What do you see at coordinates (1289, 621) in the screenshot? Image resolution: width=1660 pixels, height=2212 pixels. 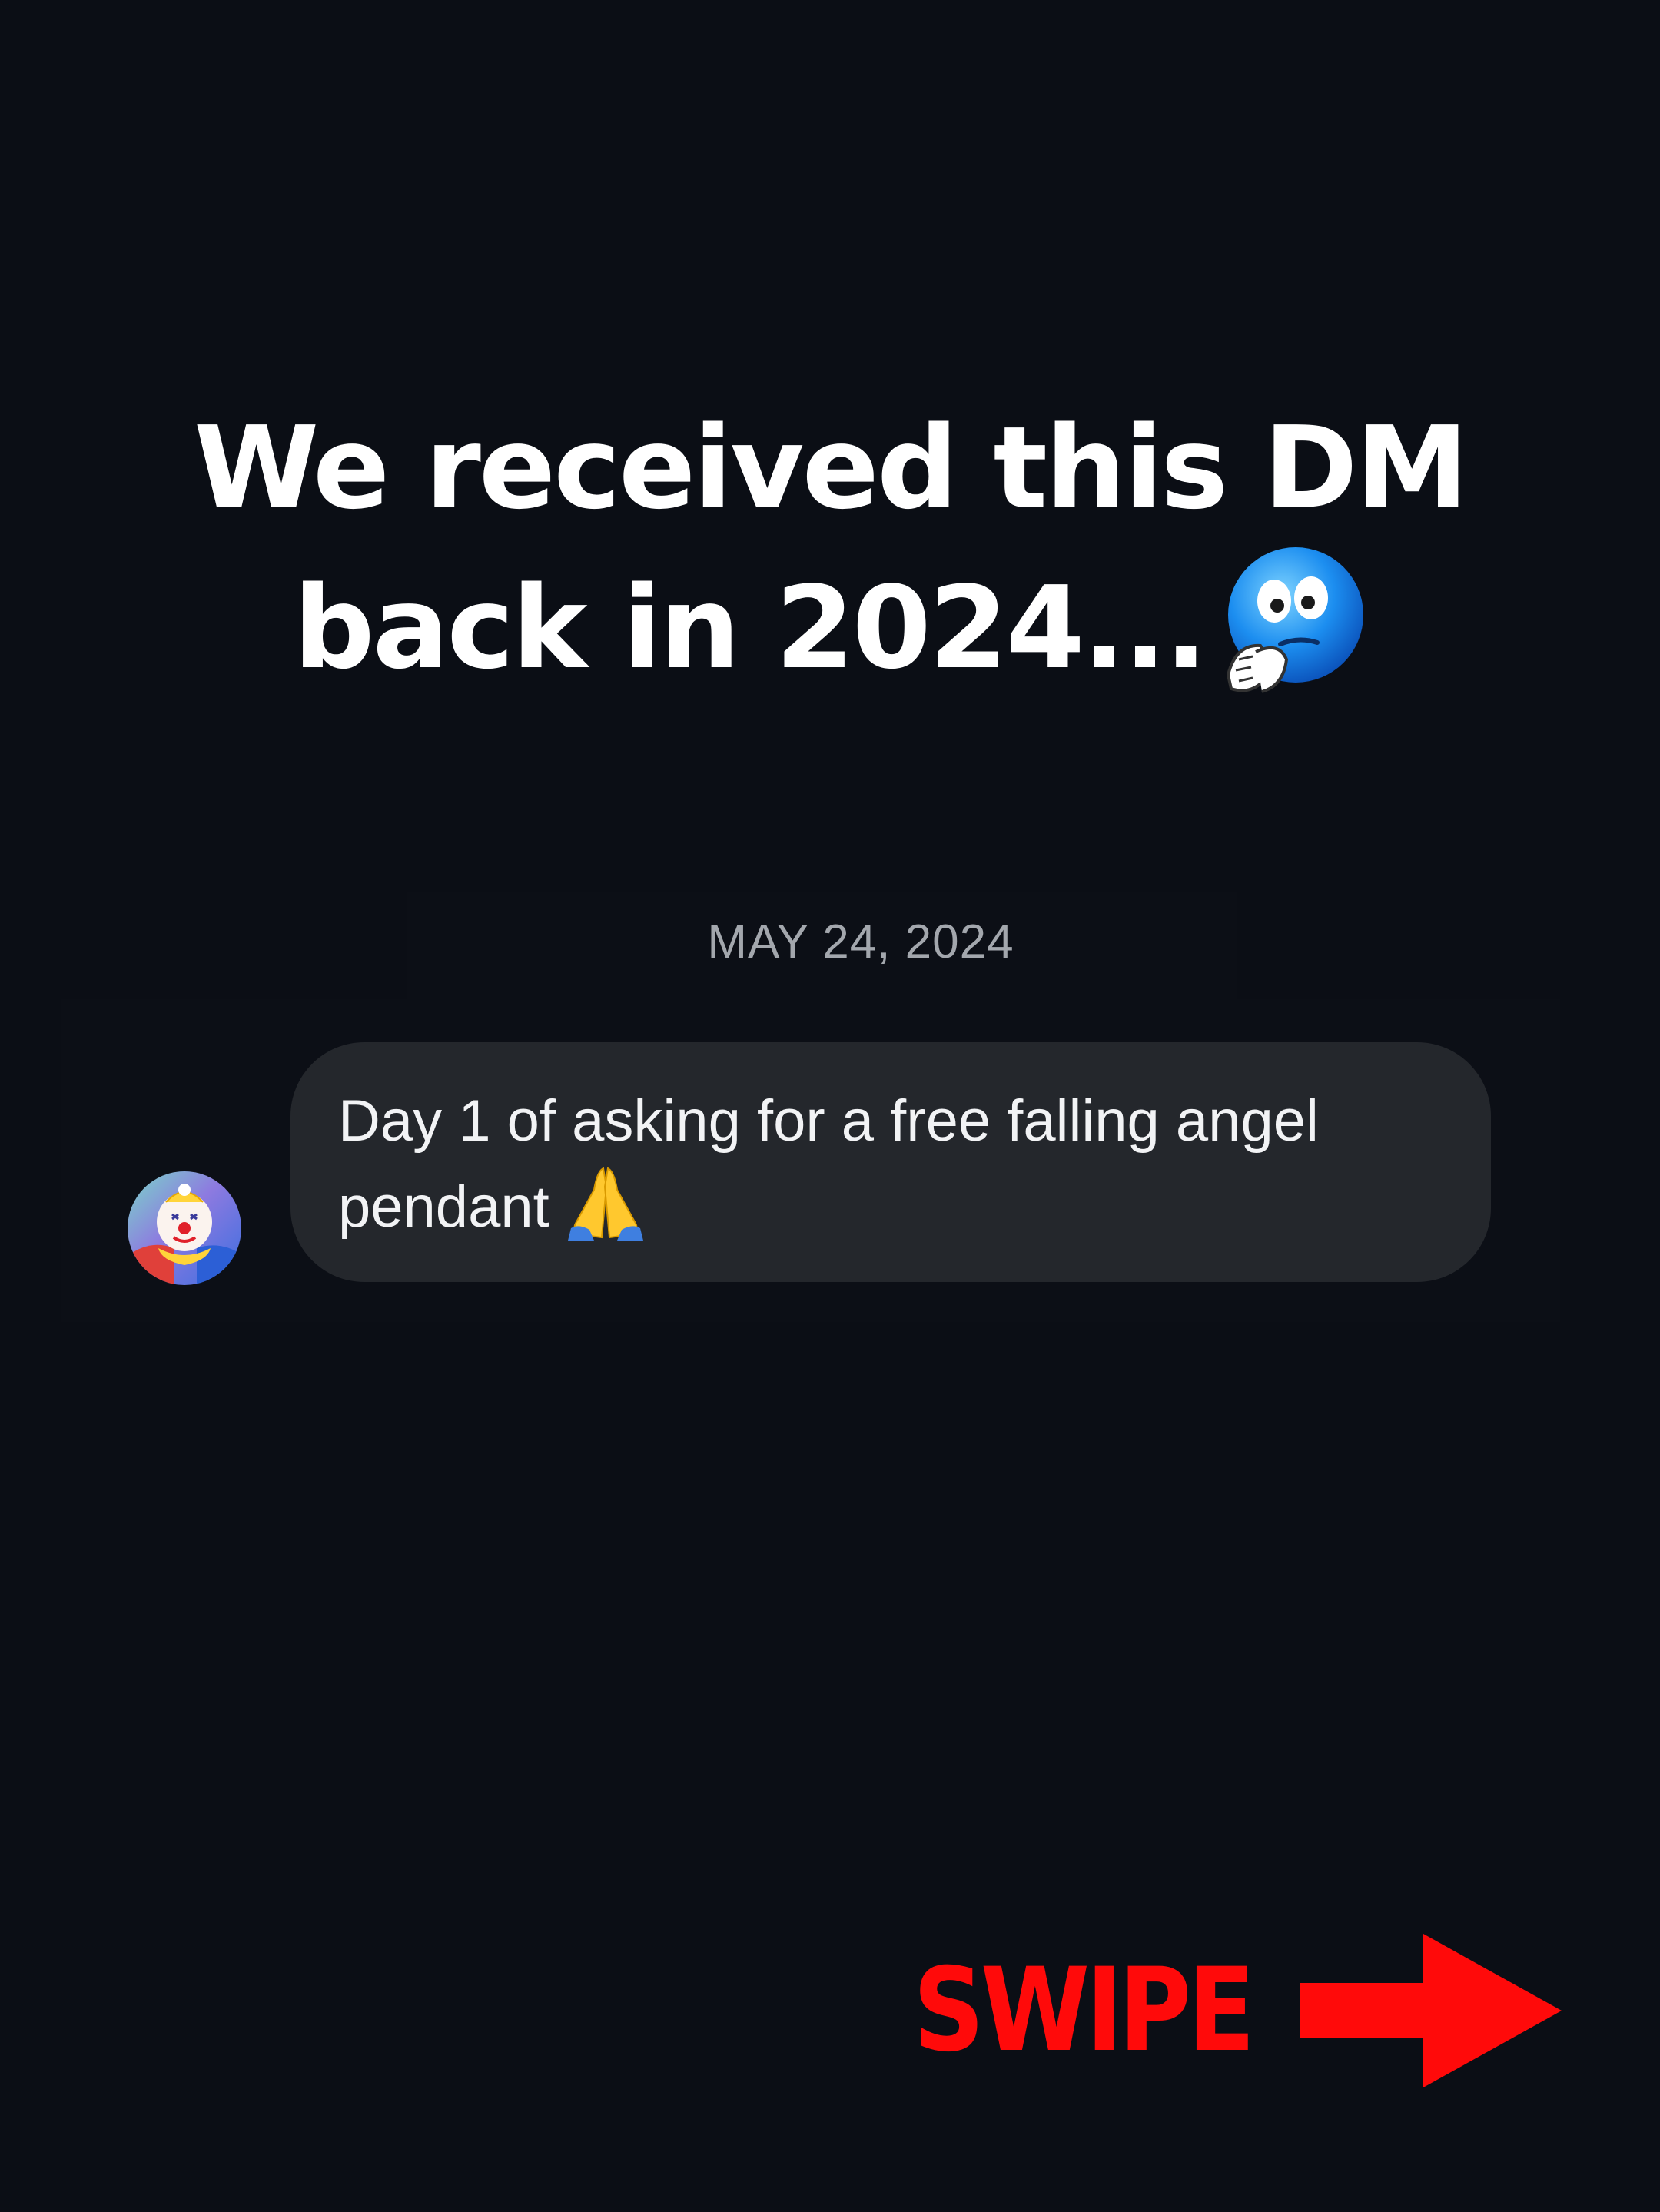 I see `nervous-praying-face-icon` at bounding box center [1289, 621].